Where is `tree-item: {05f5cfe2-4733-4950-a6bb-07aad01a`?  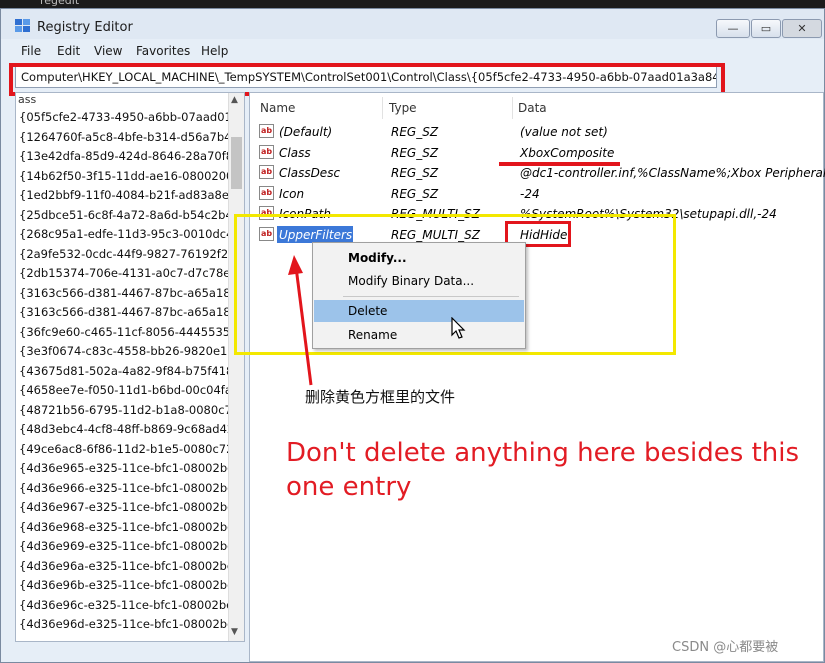
tree-item: {05f5cfe2-4733-4950-a6bb-07aad01a is located at coordinates (129, 117).